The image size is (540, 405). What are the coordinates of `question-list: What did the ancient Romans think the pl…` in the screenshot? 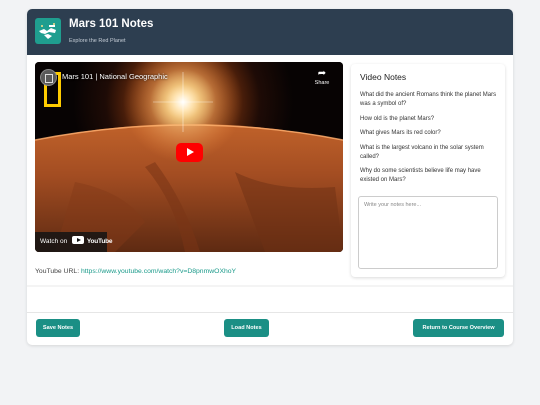 It's located at (429, 141).